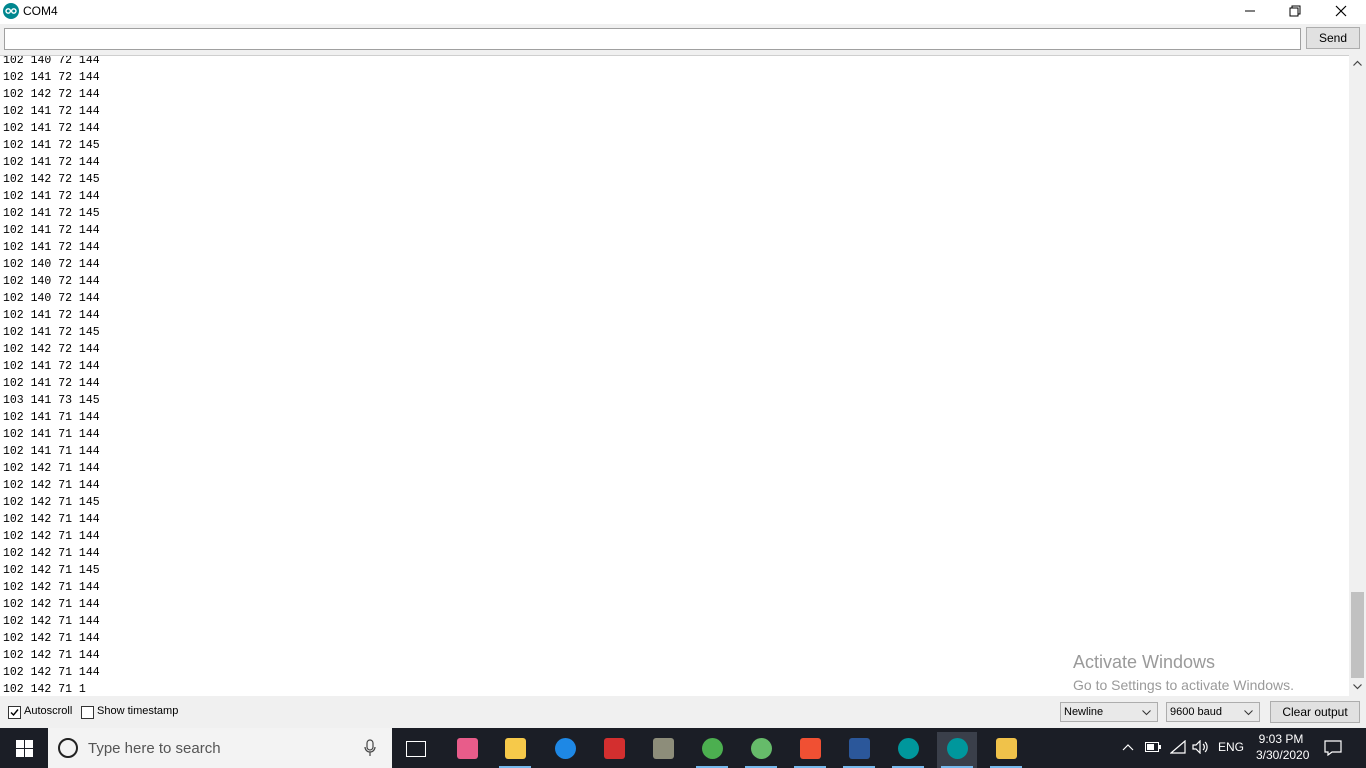  I want to click on baud-rate-select: 9600 baud, so click(1213, 712).